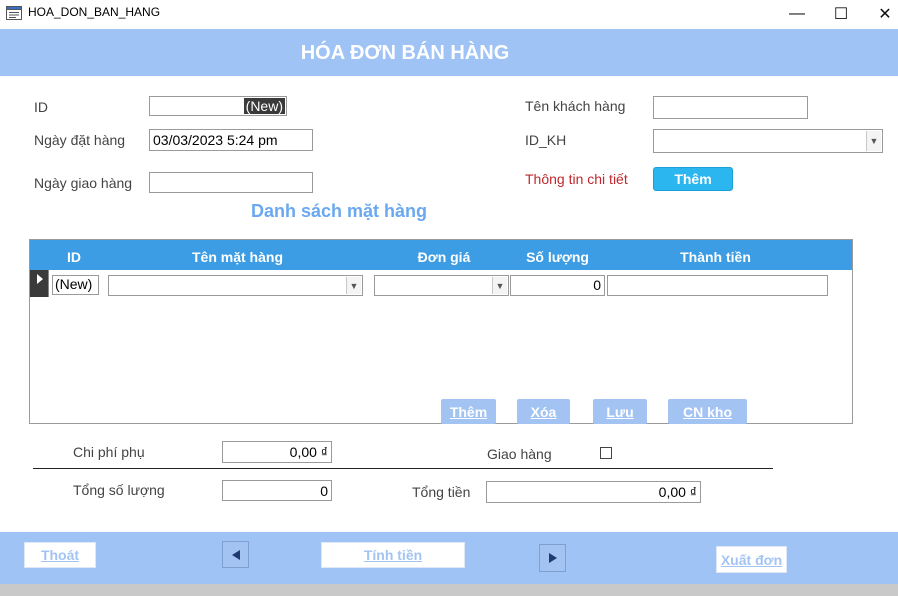 The height and width of the screenshot is (596, 898). What do you see at coordinates (441, 285) in the screenshot?
I see `unit-price-combo: ▼` at bounding box center [441, 285].